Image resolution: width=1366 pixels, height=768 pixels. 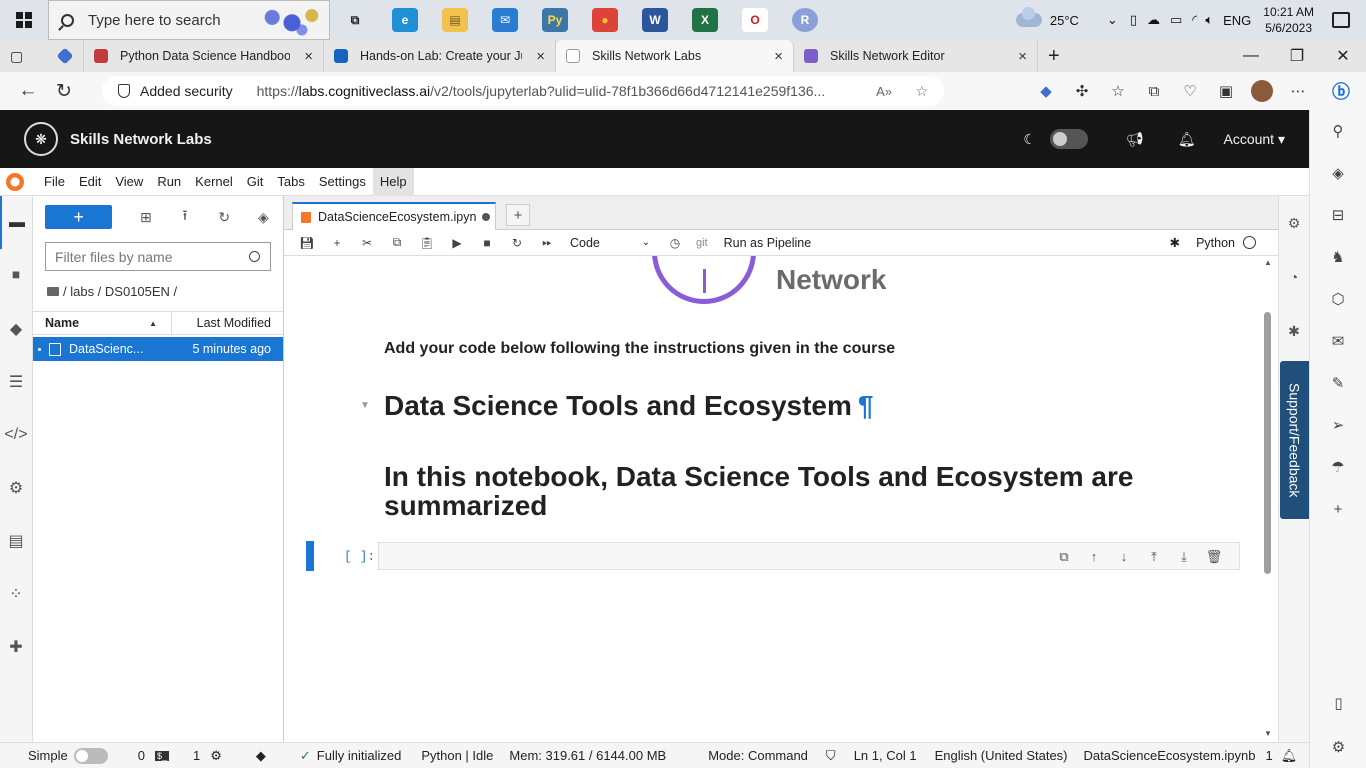 What do you see at coordinates (1064, 557) in the screenshot?
I see `duplicate-cell-icon: ⧉` at bounding box center [1064, 557].